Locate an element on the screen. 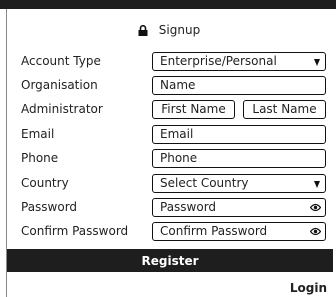 The height and width of the screenshot is (297, 336). account-type-select: Enterprise/Personal is located at coordinates (239, 61).